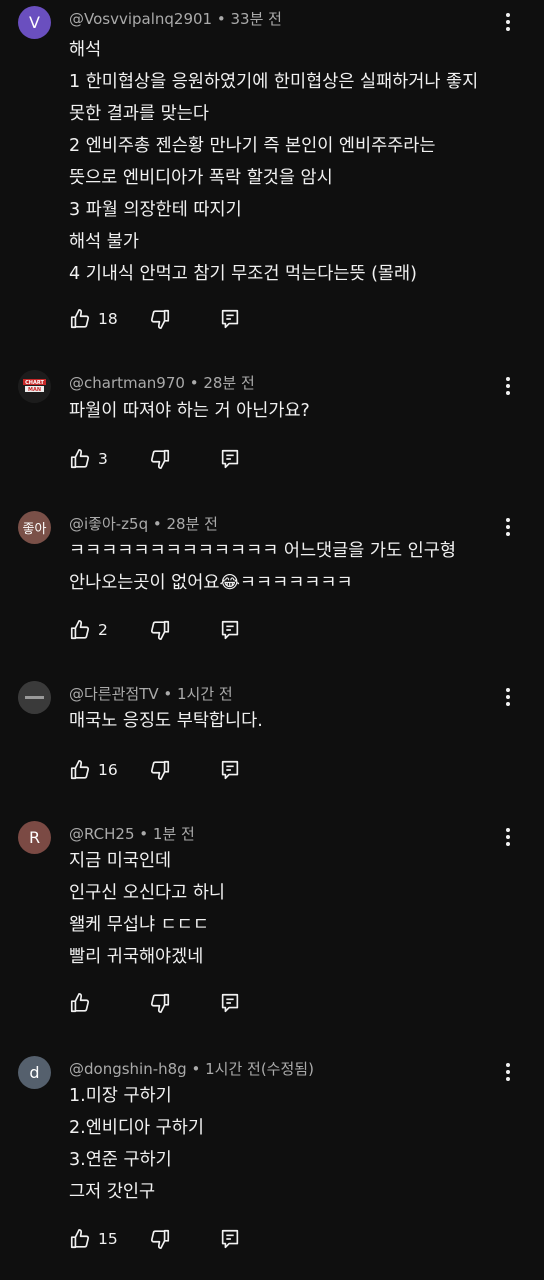 Image resolution: width=544 pixels, height=1280 pixels. I want to click on author-name: @i좋아-z5q, so click(108, 524).